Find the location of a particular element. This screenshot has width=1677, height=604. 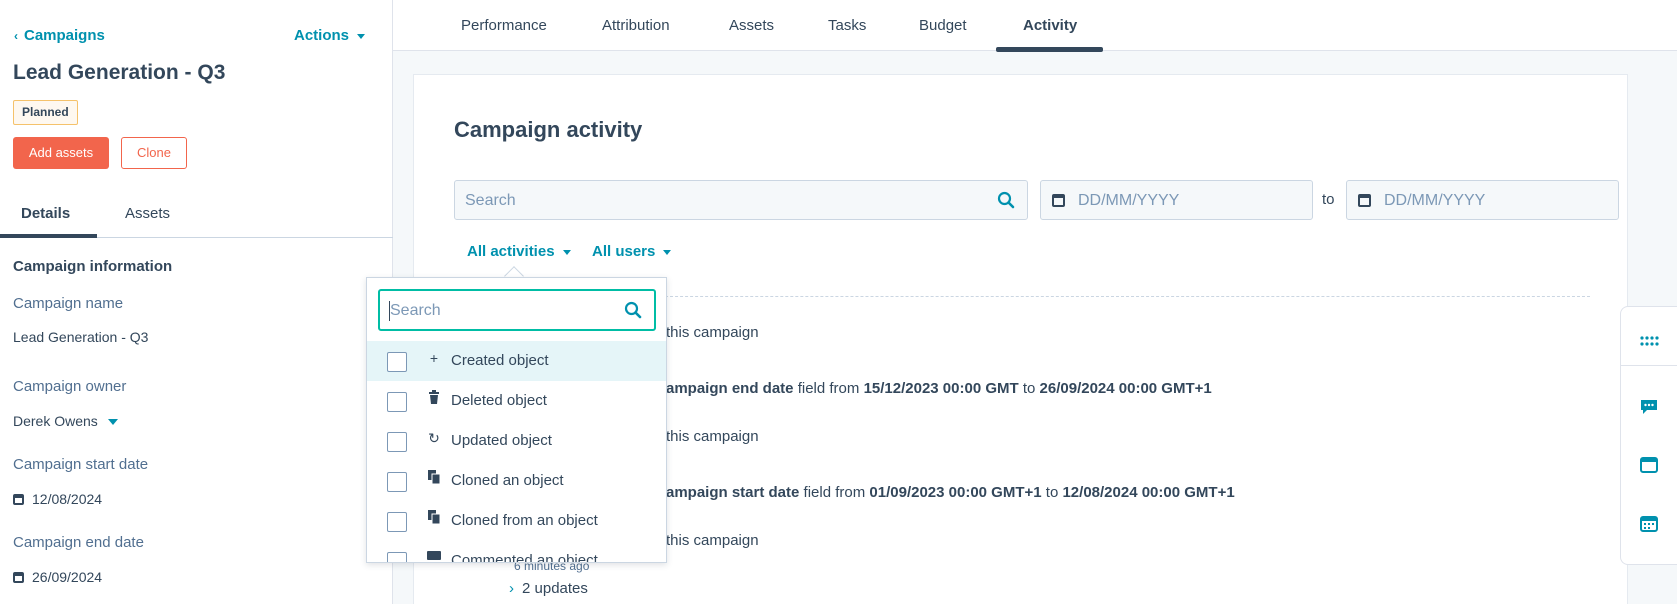

date-from-input: DD/MM/YYYY is located at coordinates (1176, 200).